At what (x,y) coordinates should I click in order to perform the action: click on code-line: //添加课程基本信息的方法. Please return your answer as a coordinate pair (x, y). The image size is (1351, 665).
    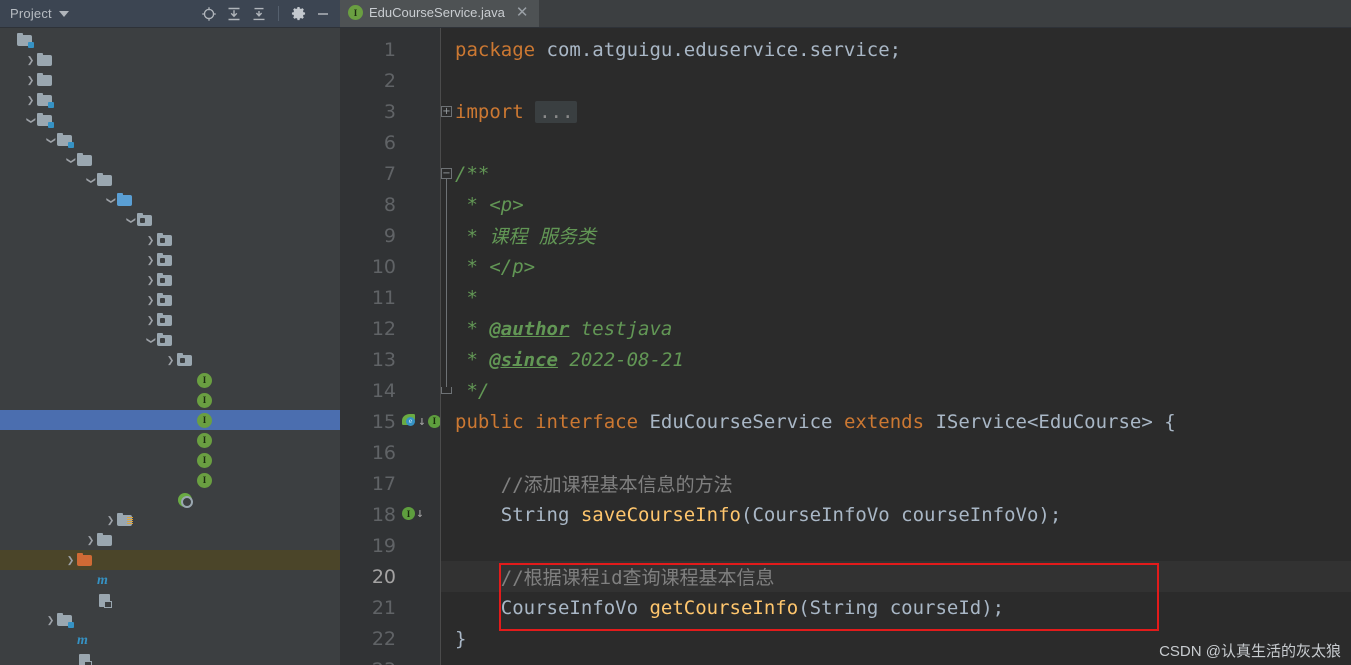
    Looking at the image, I should click on (896, 483).